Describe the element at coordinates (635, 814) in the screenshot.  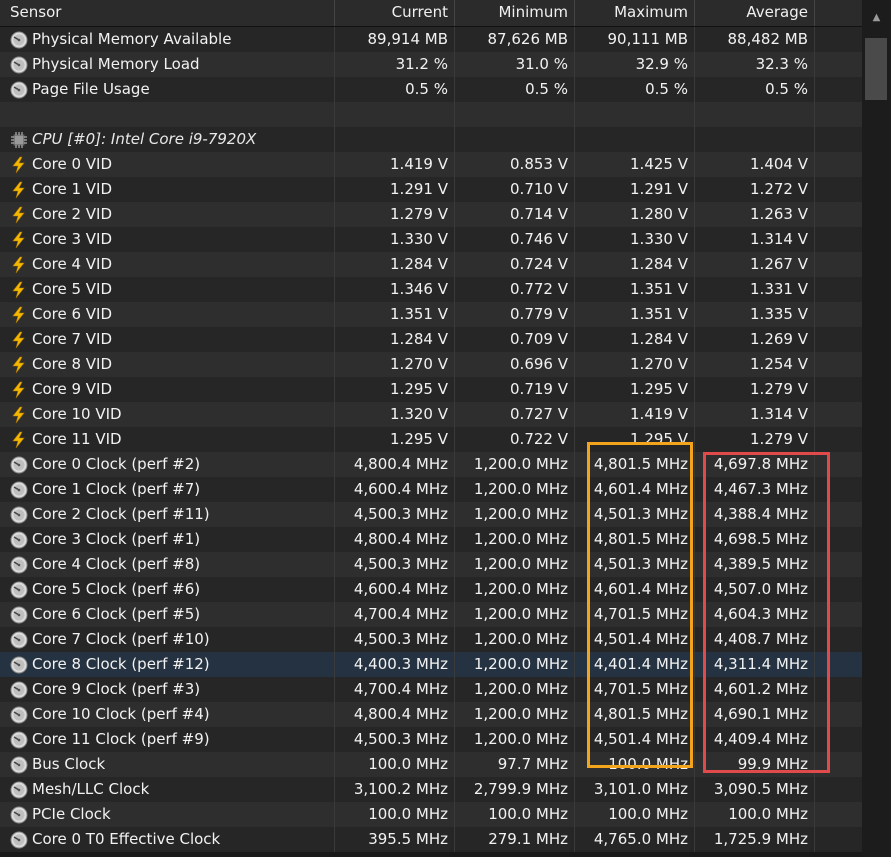
I see `maximum-value: 100.0 MHz` at that location.